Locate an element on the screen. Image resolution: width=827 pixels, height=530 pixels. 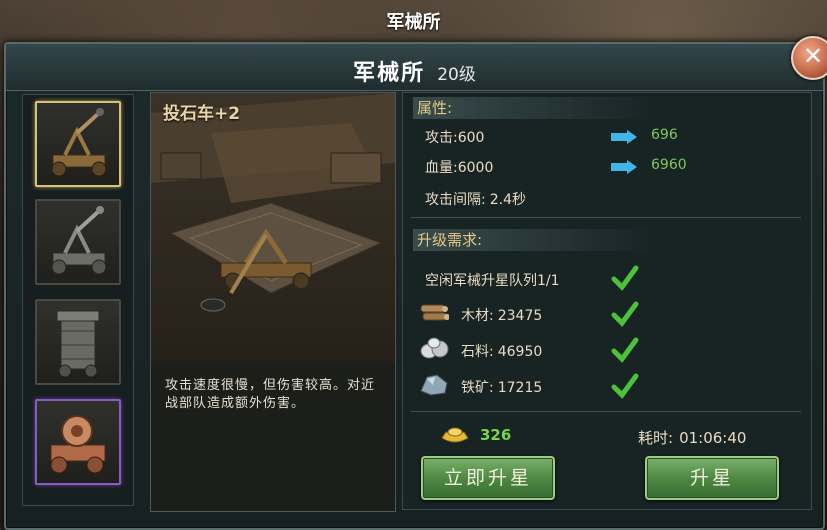
instant-upgrade-button: 立即升星 is located at coordinates (488, 478).